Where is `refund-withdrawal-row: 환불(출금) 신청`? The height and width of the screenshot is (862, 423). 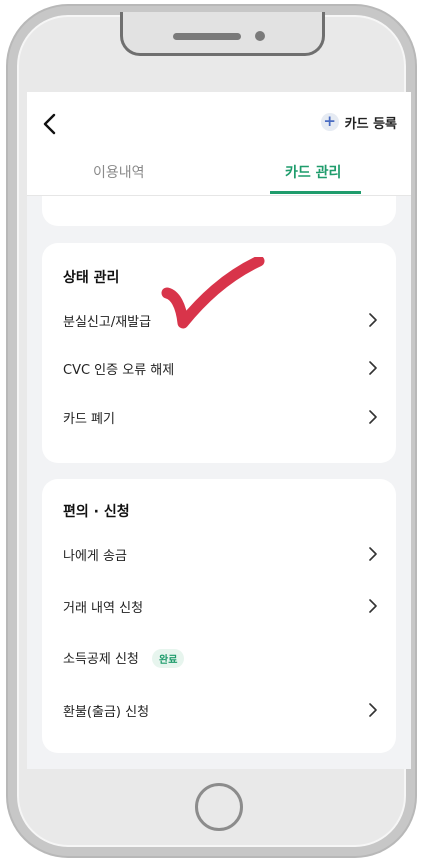 refund-withdrawal-row: 환불(출금) 신청 is located at coordinates (219, 710).